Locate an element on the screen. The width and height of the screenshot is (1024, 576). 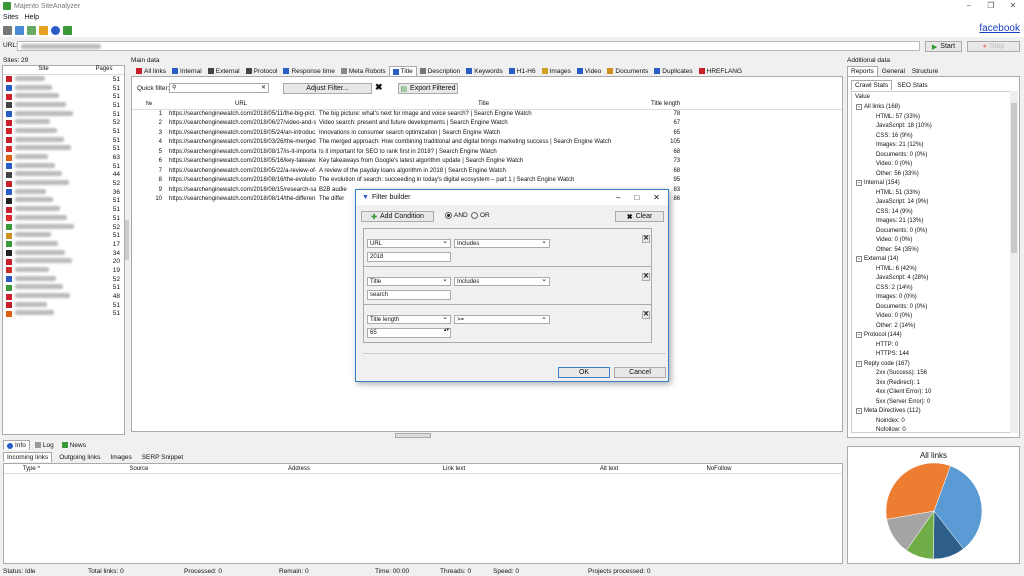
tree-node: − All links (168) is located at coordinates (878, 107).